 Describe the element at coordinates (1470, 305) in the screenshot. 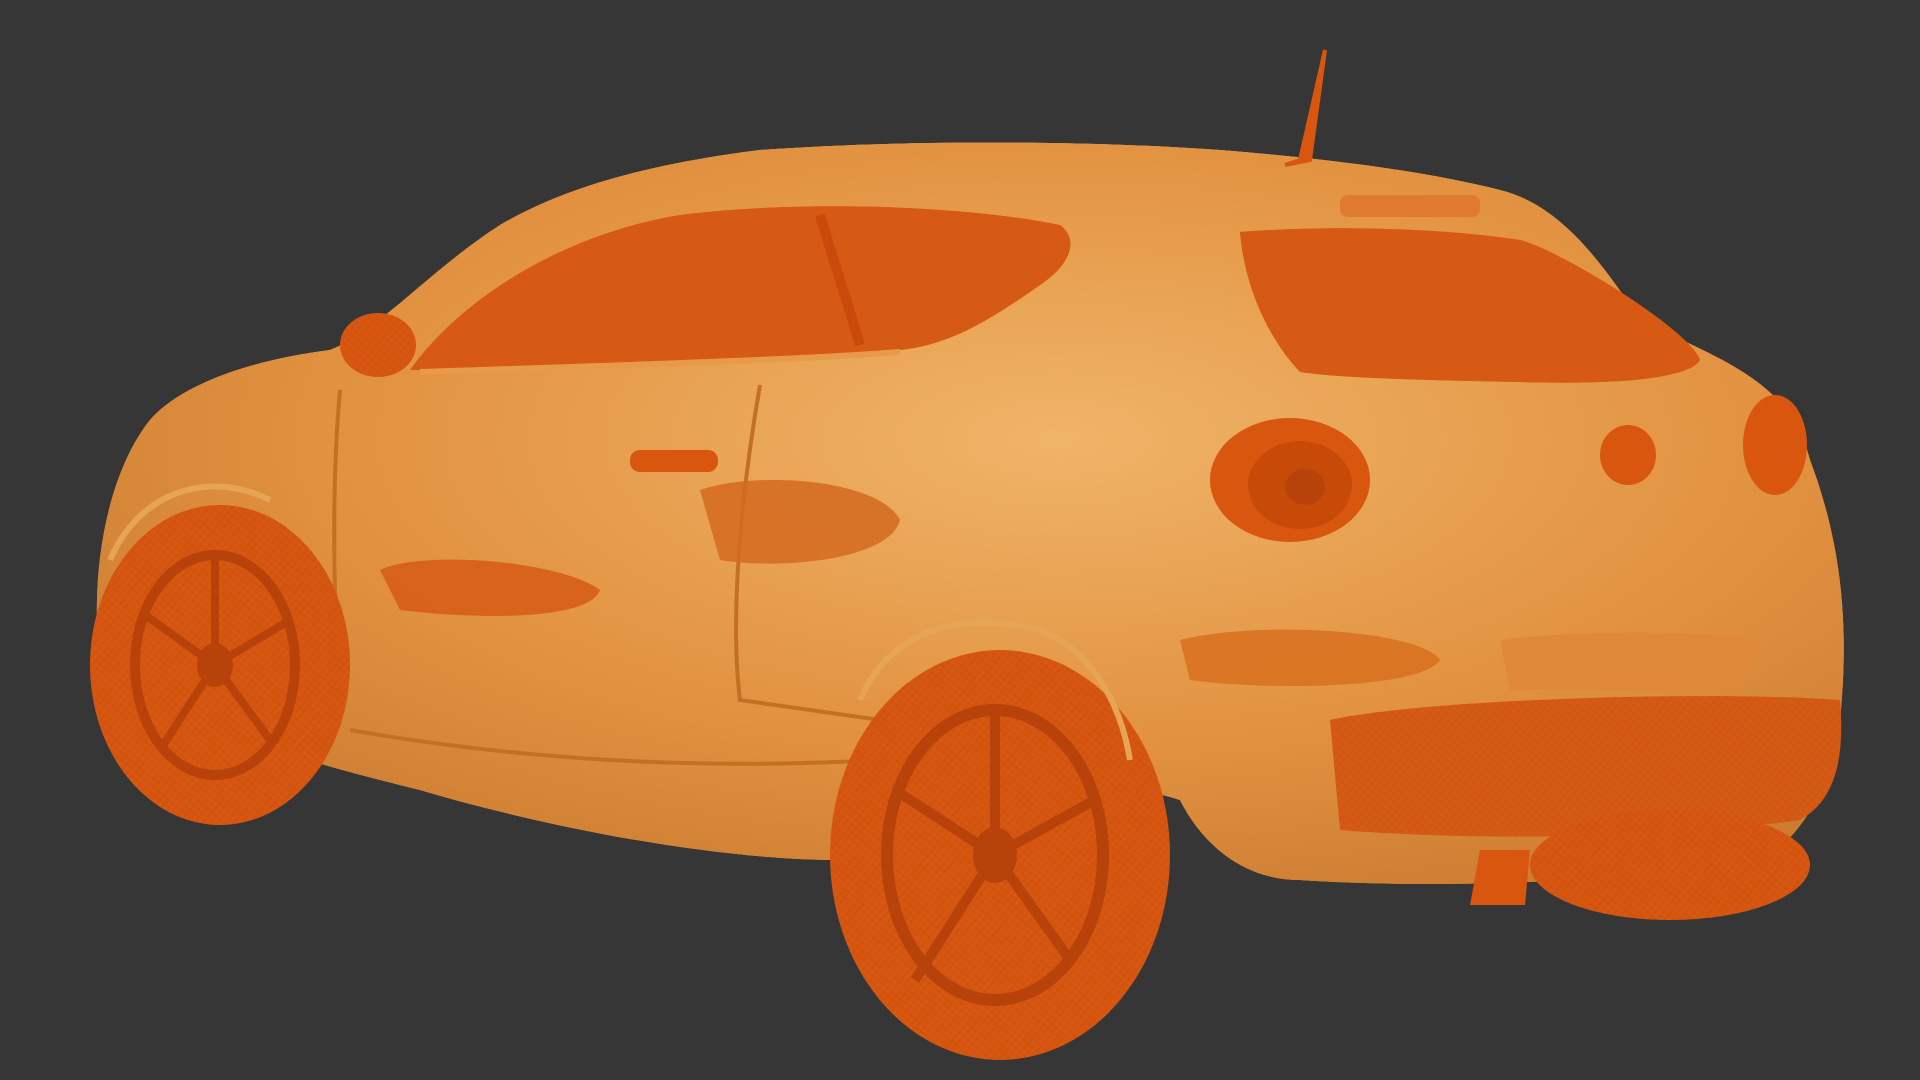

I see `rear-window` at that location.